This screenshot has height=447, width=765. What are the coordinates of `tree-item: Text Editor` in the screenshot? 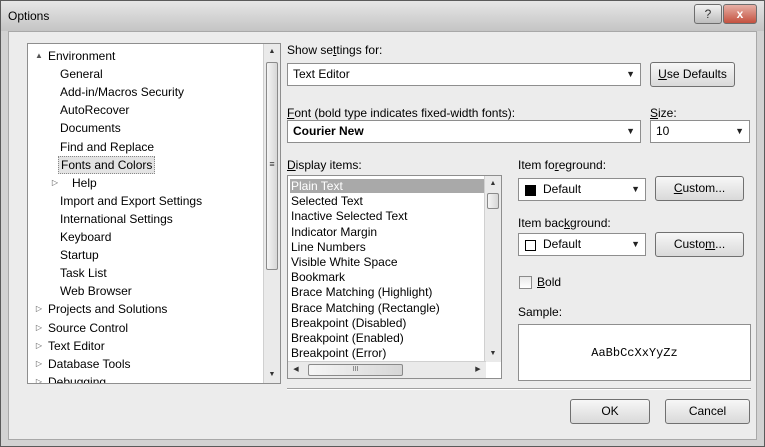 It's located at (76, 346).